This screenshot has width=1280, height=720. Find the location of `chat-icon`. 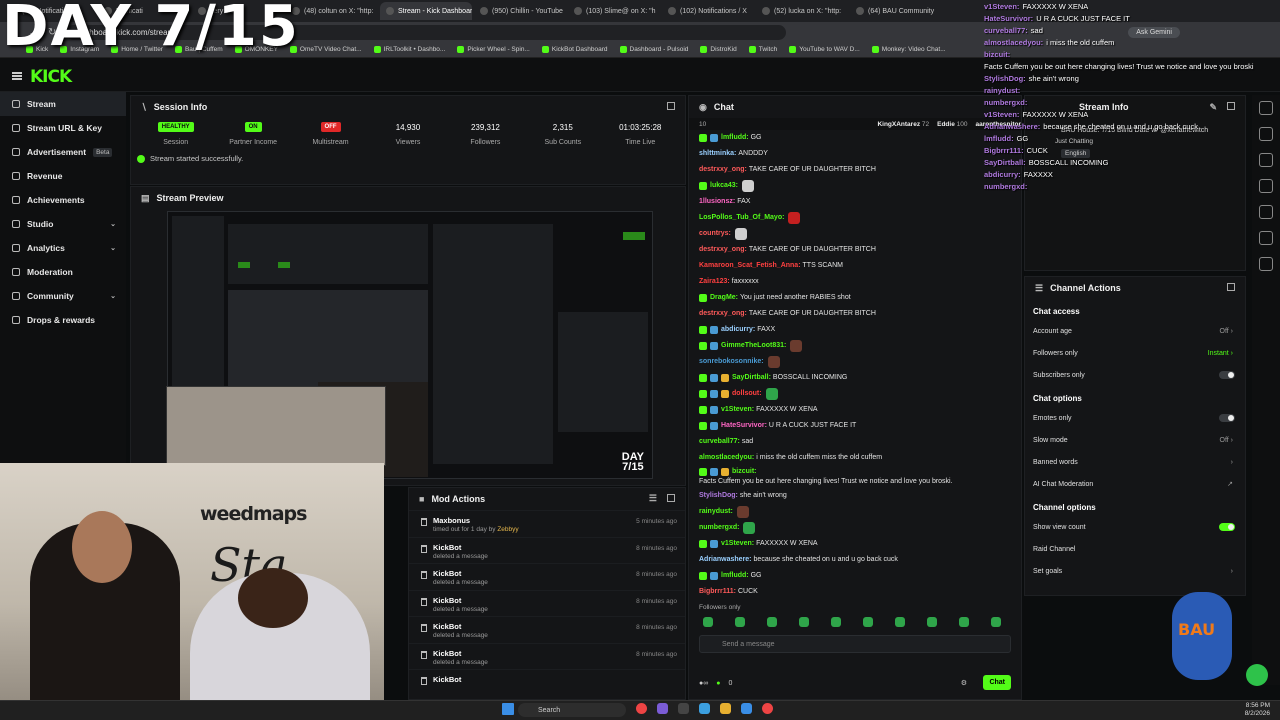

chat-icon is located at coordinates (1266, 212).